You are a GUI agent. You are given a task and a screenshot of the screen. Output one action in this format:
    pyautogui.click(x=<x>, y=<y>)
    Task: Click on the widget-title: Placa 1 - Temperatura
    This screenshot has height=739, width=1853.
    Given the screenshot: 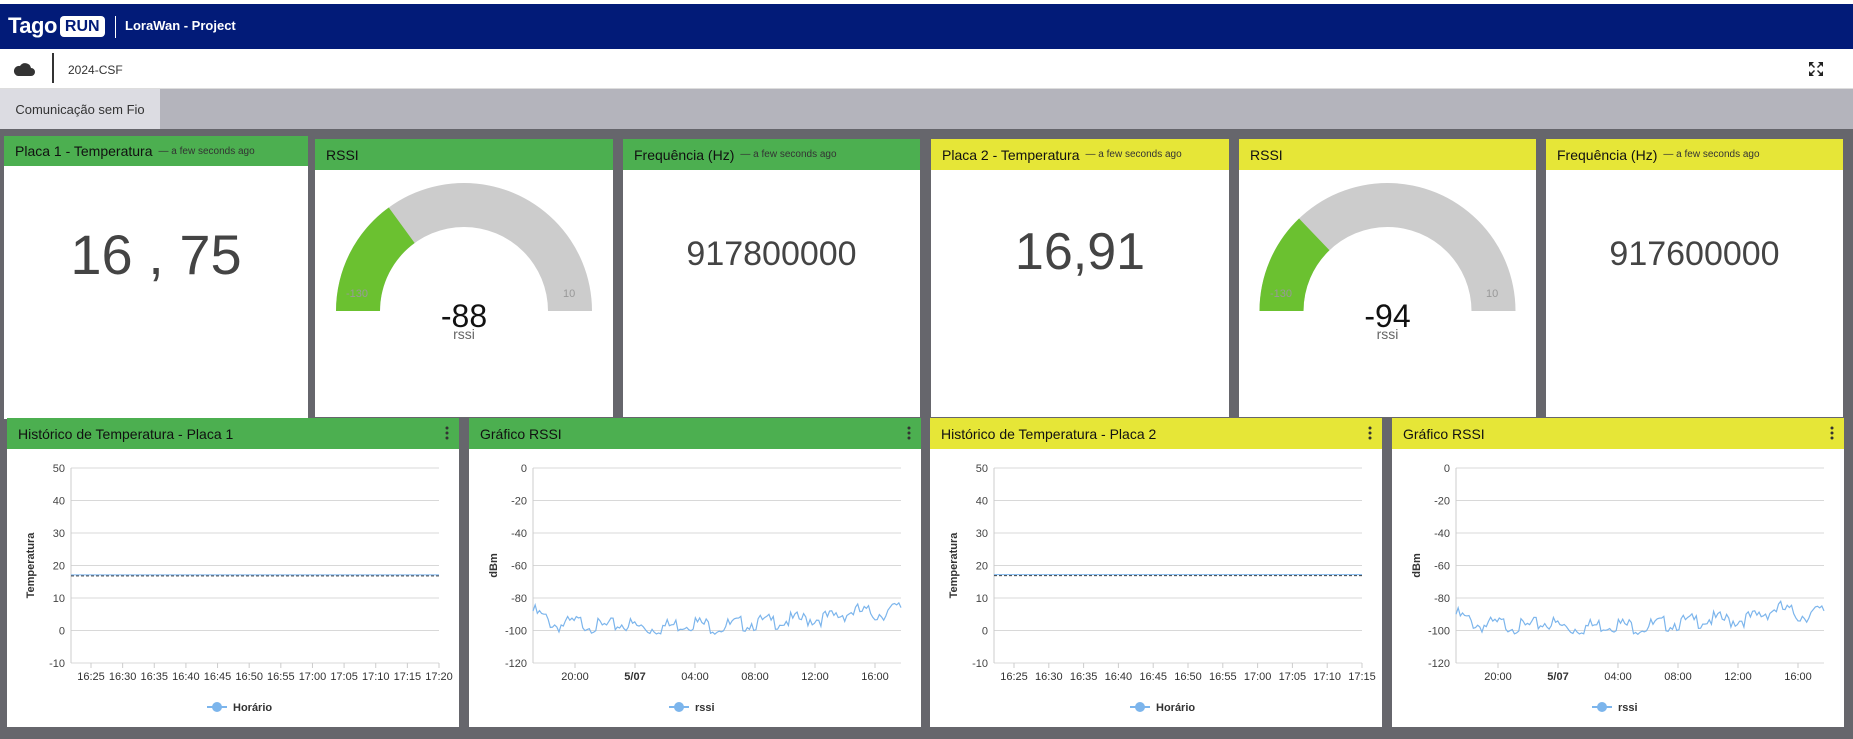 What is the action you would take?
    pyautogui.click(x=84, y=151)
    